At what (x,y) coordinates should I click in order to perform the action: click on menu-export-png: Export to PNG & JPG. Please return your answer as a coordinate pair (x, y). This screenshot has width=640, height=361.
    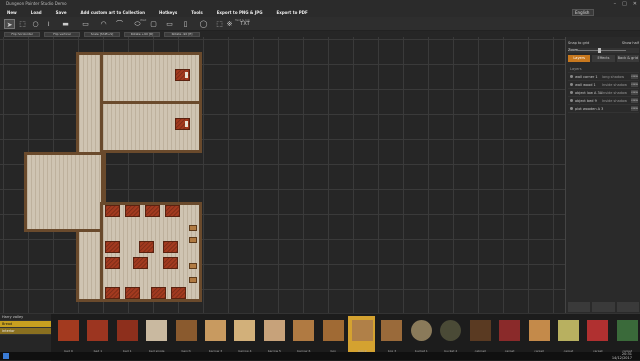
    Looking at the image, I should click on (240, 12).